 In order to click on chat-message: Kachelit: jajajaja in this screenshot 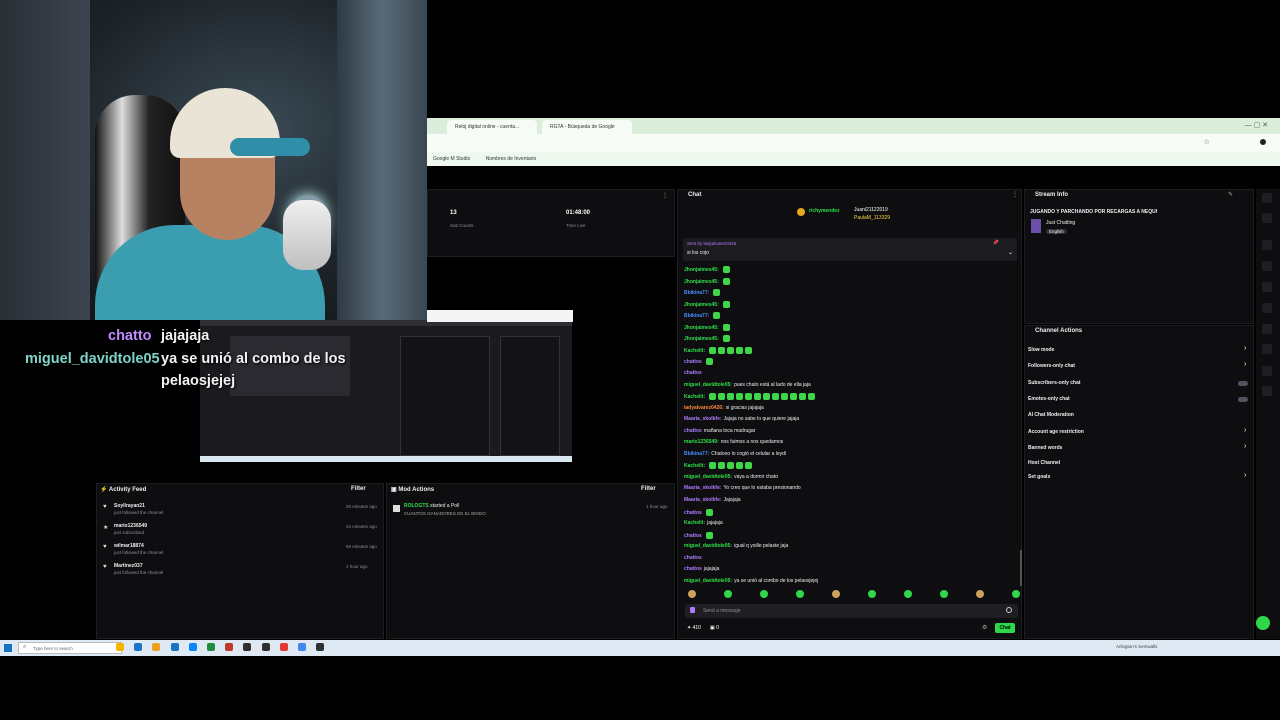, I will do `click(703, 523)`.